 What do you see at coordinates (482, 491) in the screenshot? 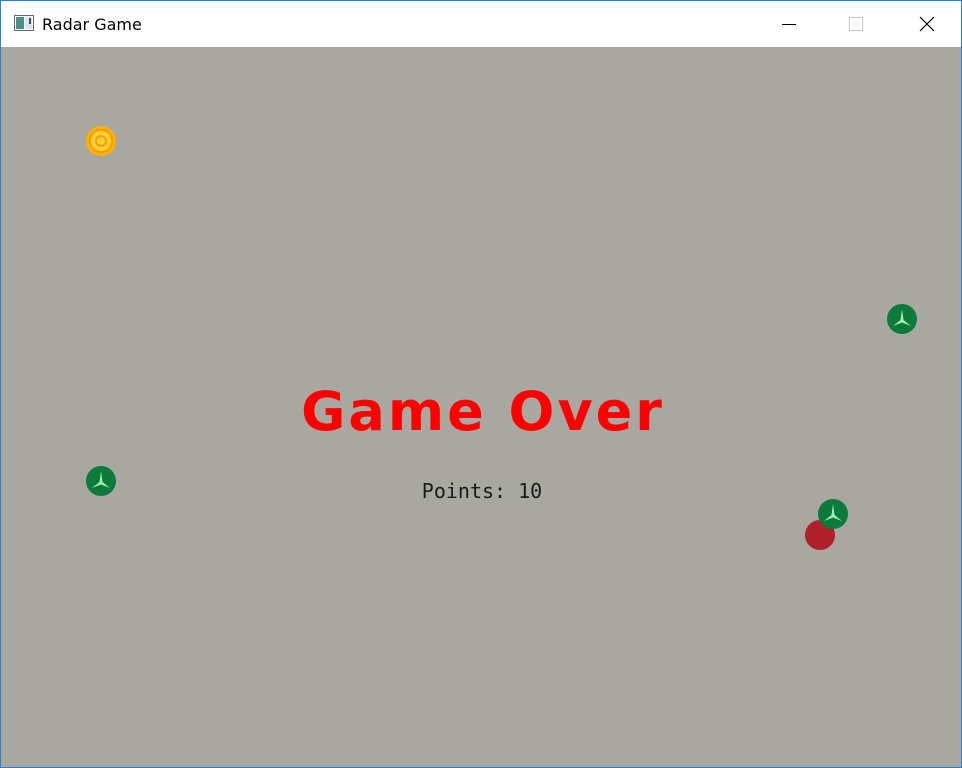
I see `points-display: Points: 10` at bounding box center [482, 491].